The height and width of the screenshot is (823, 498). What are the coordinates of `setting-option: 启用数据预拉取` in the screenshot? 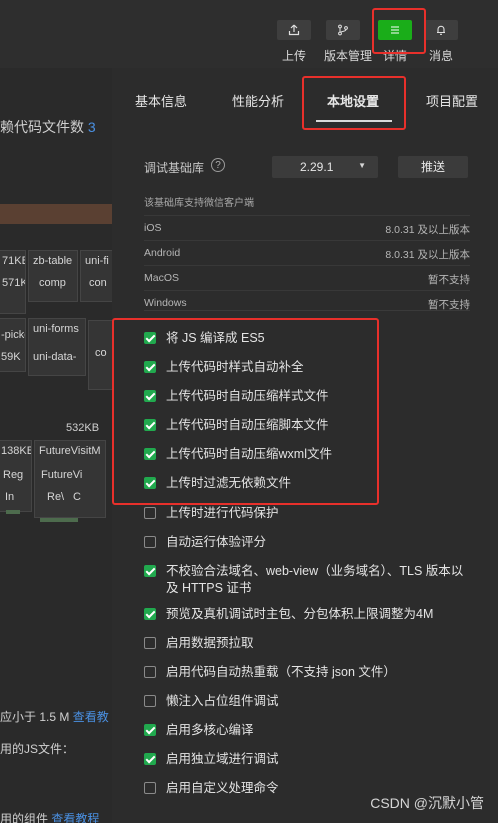 It's located at (309, 645).